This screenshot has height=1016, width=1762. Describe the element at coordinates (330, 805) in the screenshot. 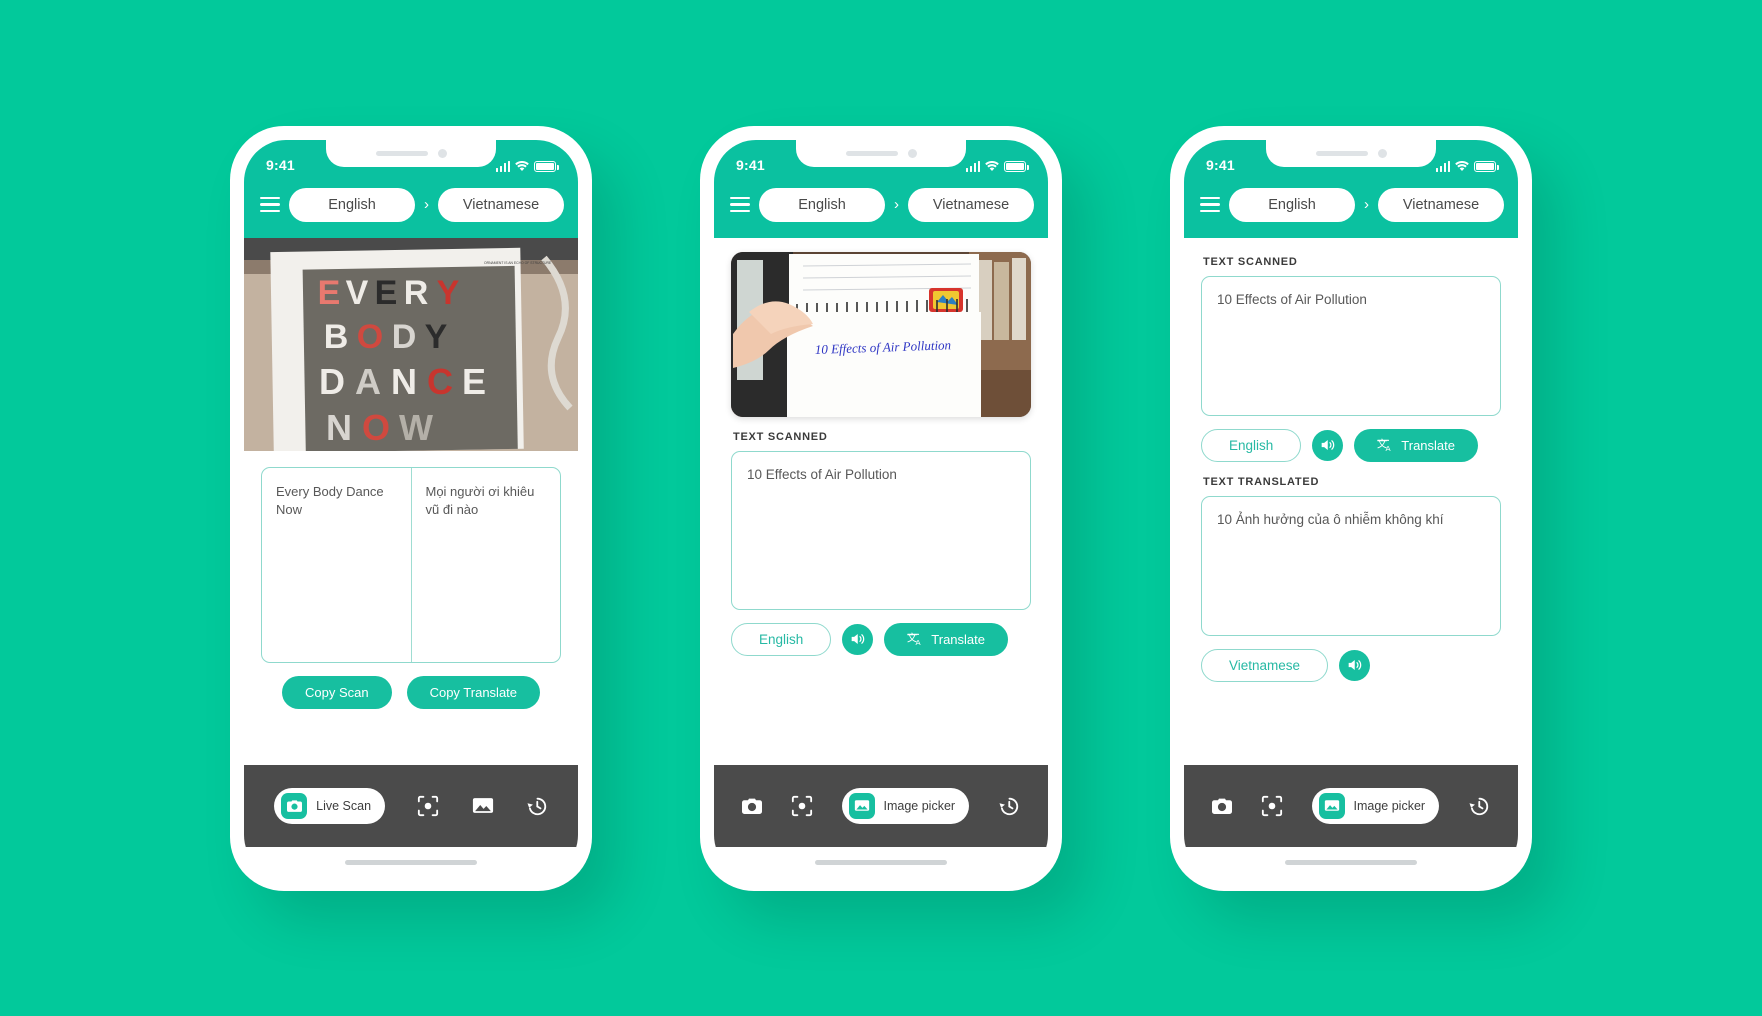

I see `nav-live-scan: Live Scan` at that location.